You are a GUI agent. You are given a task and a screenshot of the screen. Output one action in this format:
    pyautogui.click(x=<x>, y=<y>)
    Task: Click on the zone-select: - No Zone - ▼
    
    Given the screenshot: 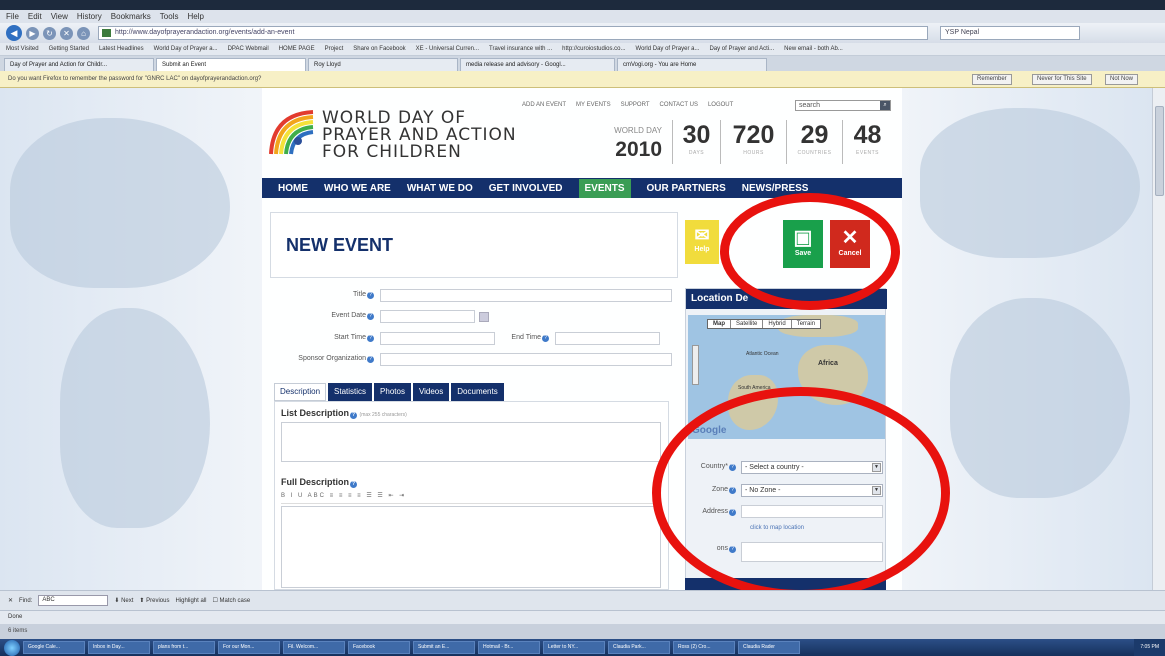 What is the action you would take?
    pyautogui.click(x=812, y=490)
    